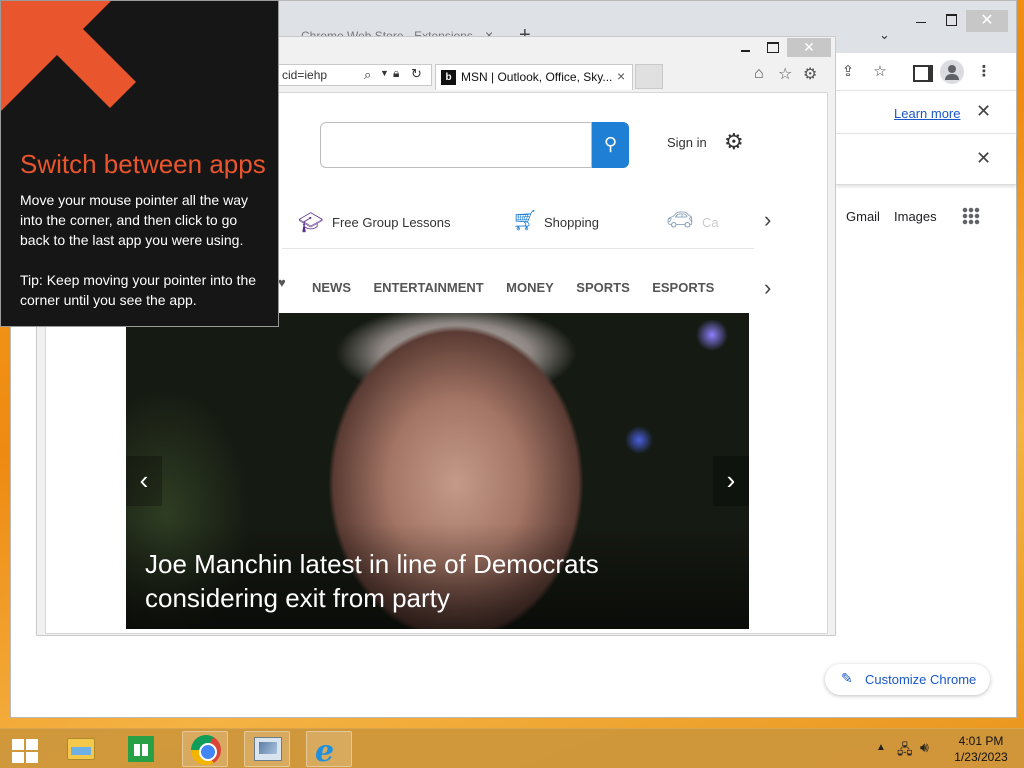 The image size is (1024, 768). What do you see at coordinates (331, 287) in the screenshot?
I see `nav-item-news: NEWS` at bounding box center [331, 287].